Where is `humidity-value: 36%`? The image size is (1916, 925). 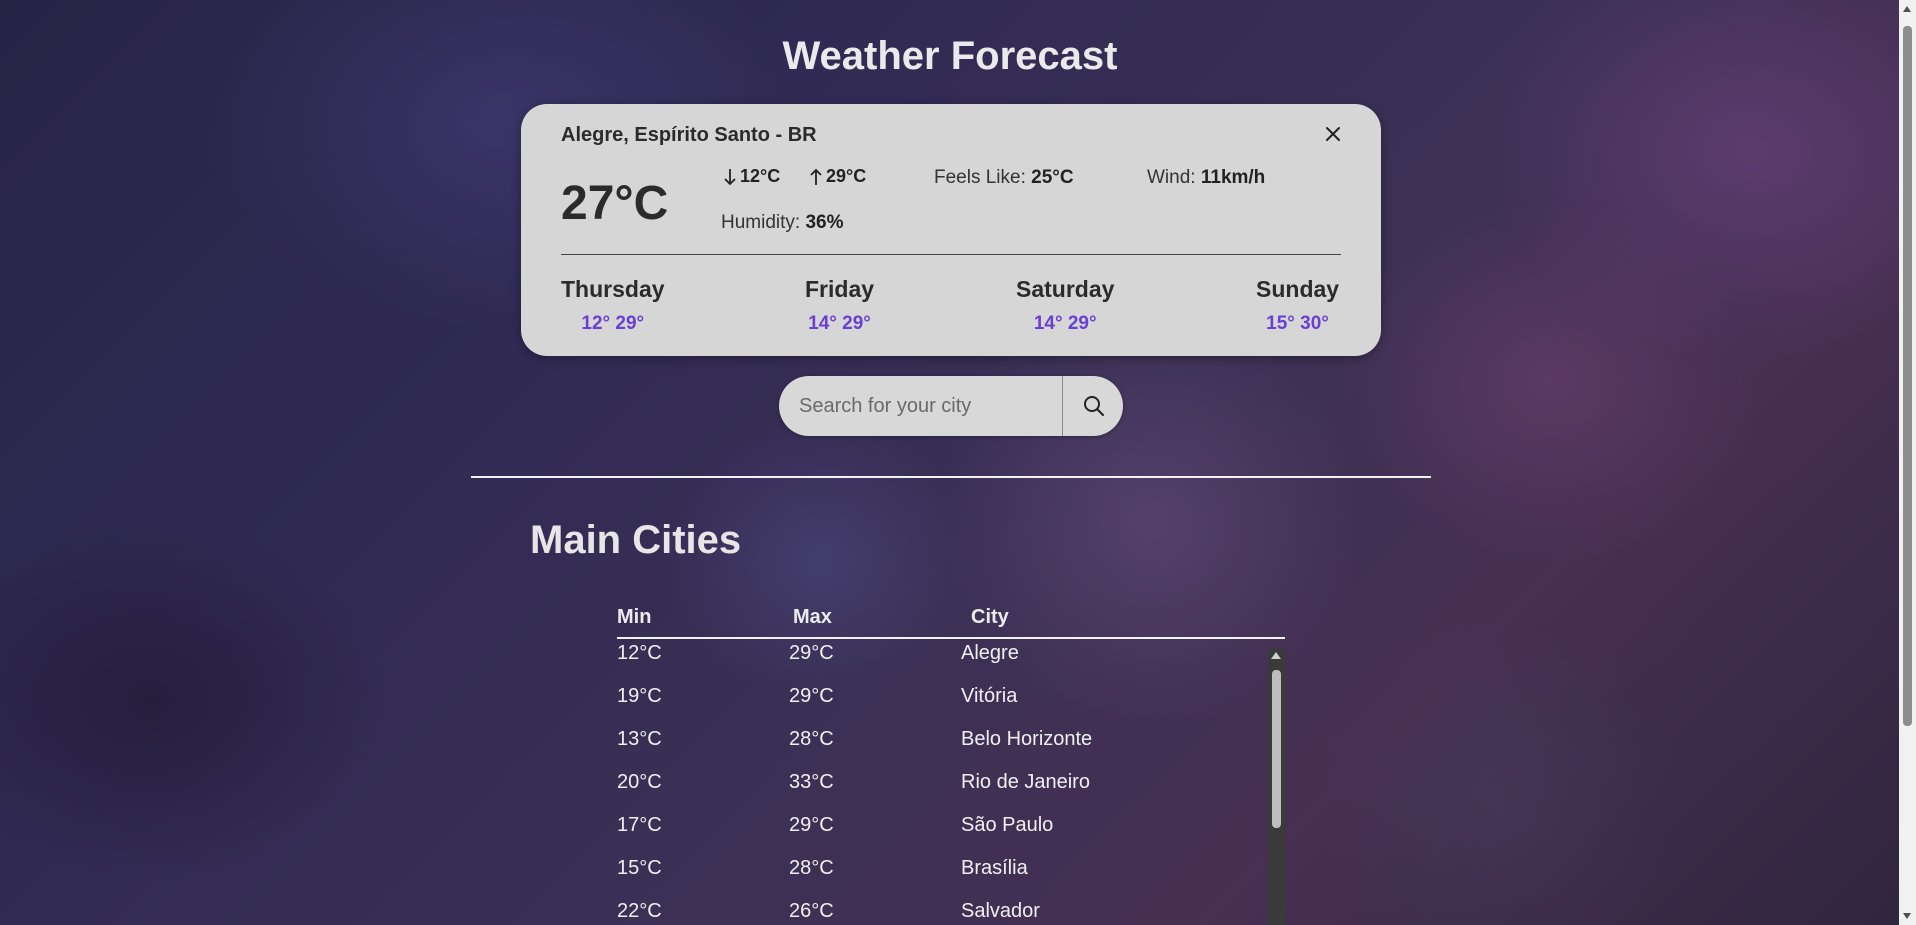
humidity-value: 36% is located at coordinates (824, 222).